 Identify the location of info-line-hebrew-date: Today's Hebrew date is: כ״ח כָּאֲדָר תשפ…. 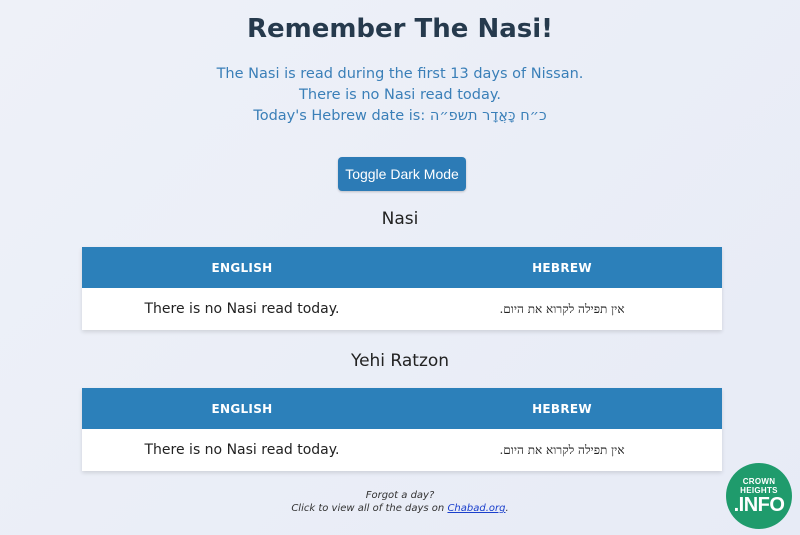
(400, 116).